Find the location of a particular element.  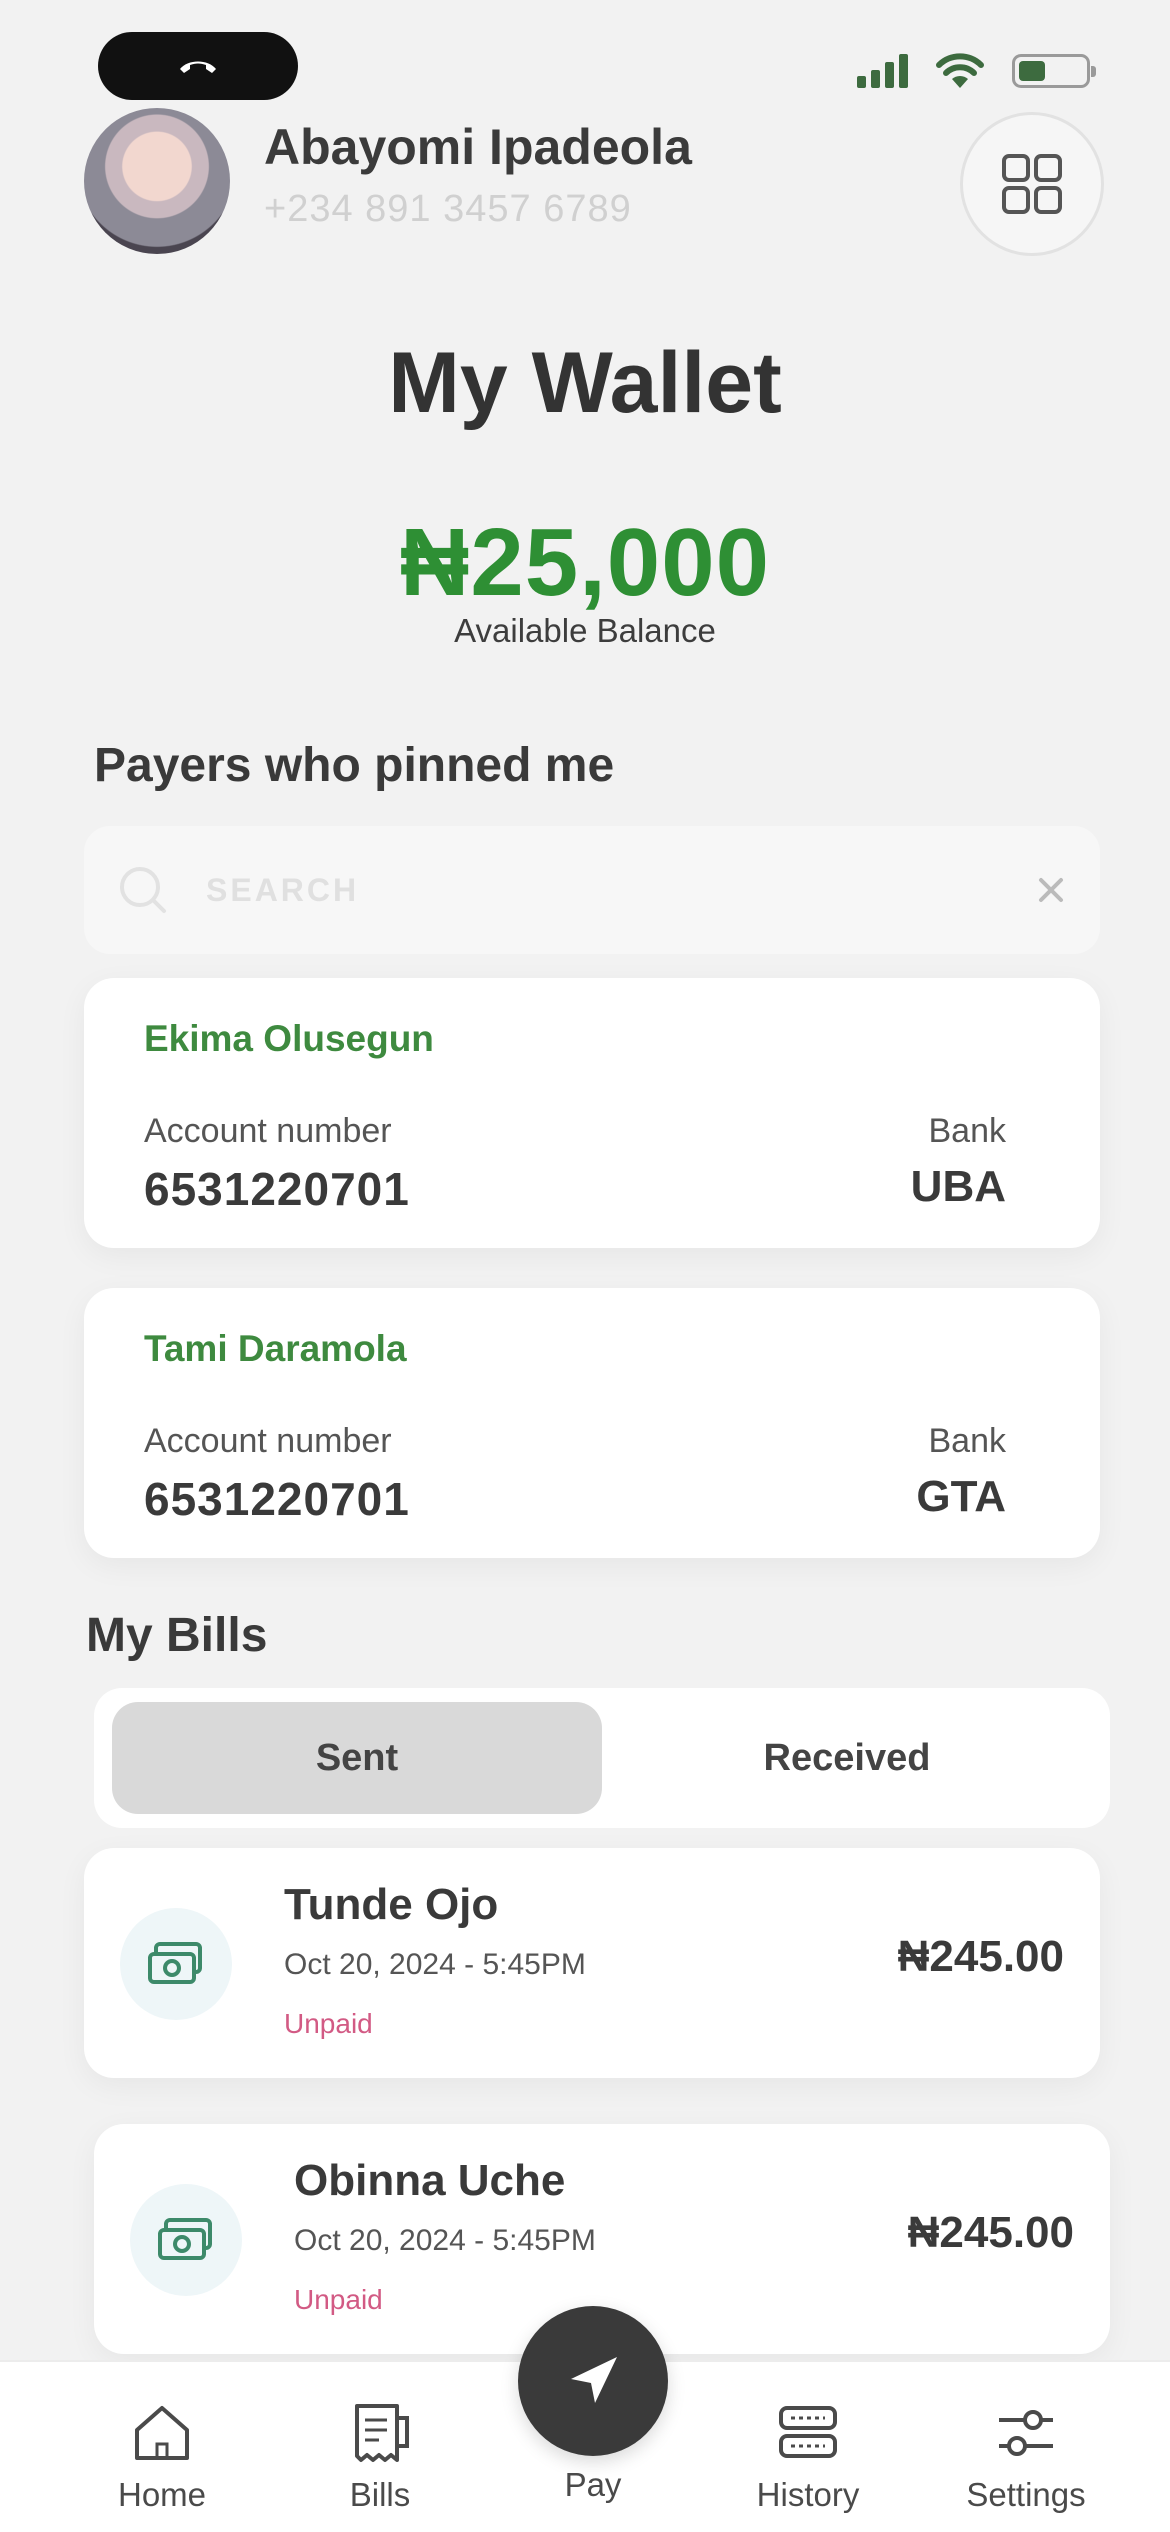

server-icon is located at coordinates (808, 2432).